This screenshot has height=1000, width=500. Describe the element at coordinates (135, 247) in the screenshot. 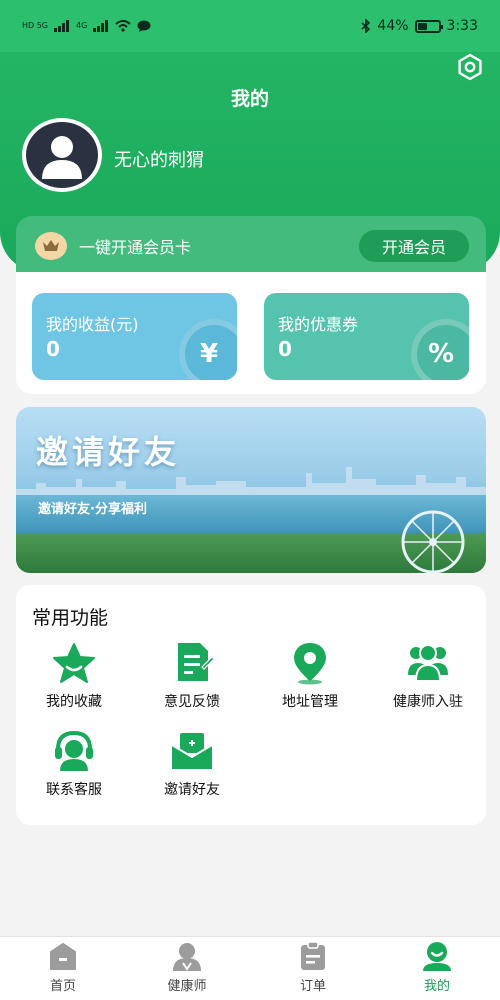

I see `member-text: 一键开通会员卡` at that location.